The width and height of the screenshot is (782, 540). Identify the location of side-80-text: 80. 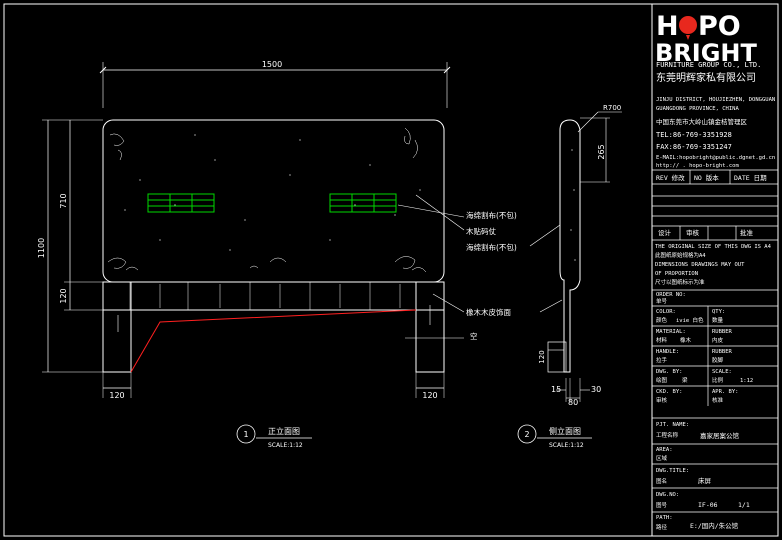
(573, 402).